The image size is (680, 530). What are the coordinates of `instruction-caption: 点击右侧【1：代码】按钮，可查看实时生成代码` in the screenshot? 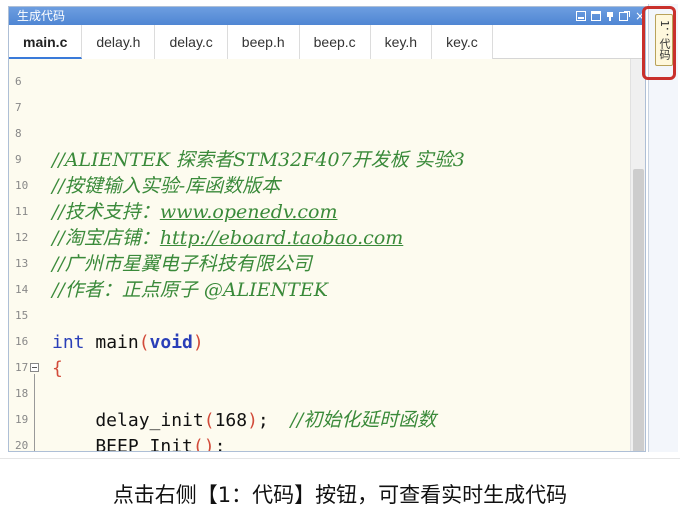 It's located at (340, 494).